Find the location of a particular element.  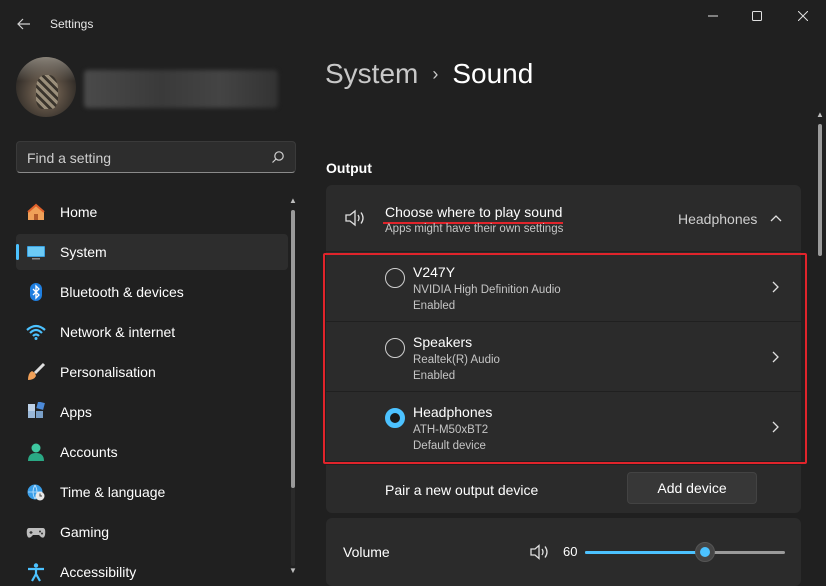

device-row-speakers: Speakers Realtek(R) Audio Enabled is located at coordinates (563, 356).